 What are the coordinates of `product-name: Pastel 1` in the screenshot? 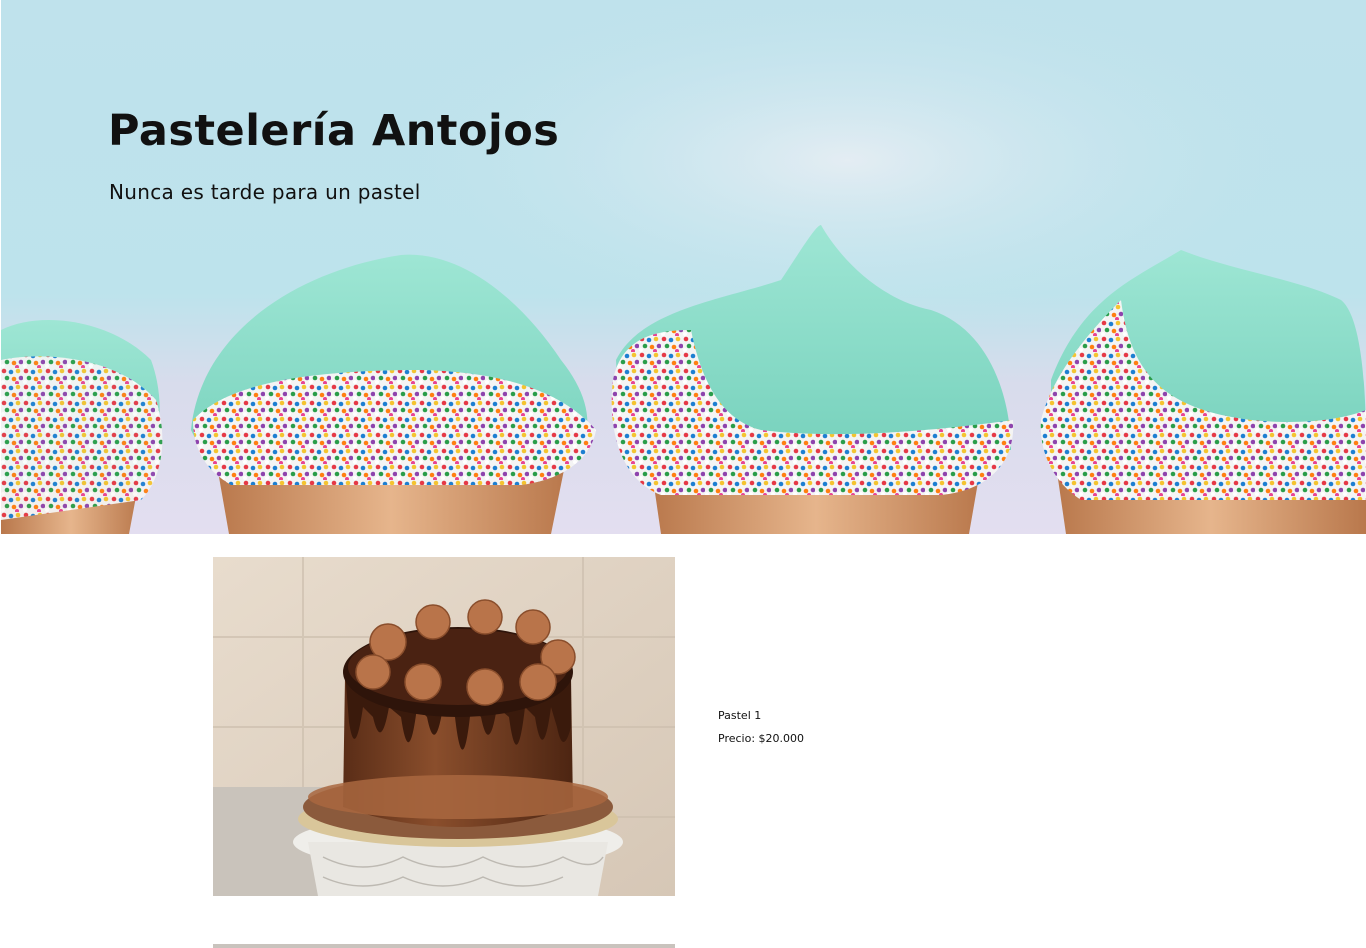 It's located at (740, 715).